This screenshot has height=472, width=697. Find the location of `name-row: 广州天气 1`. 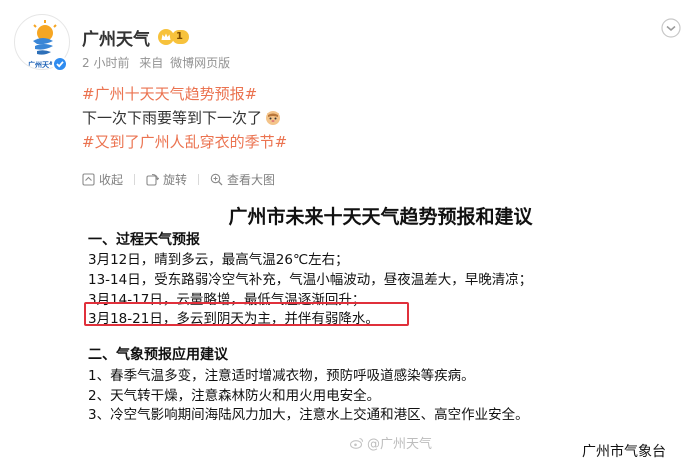

name-row: 广州天气 1 is located at coordinates (135, 37).